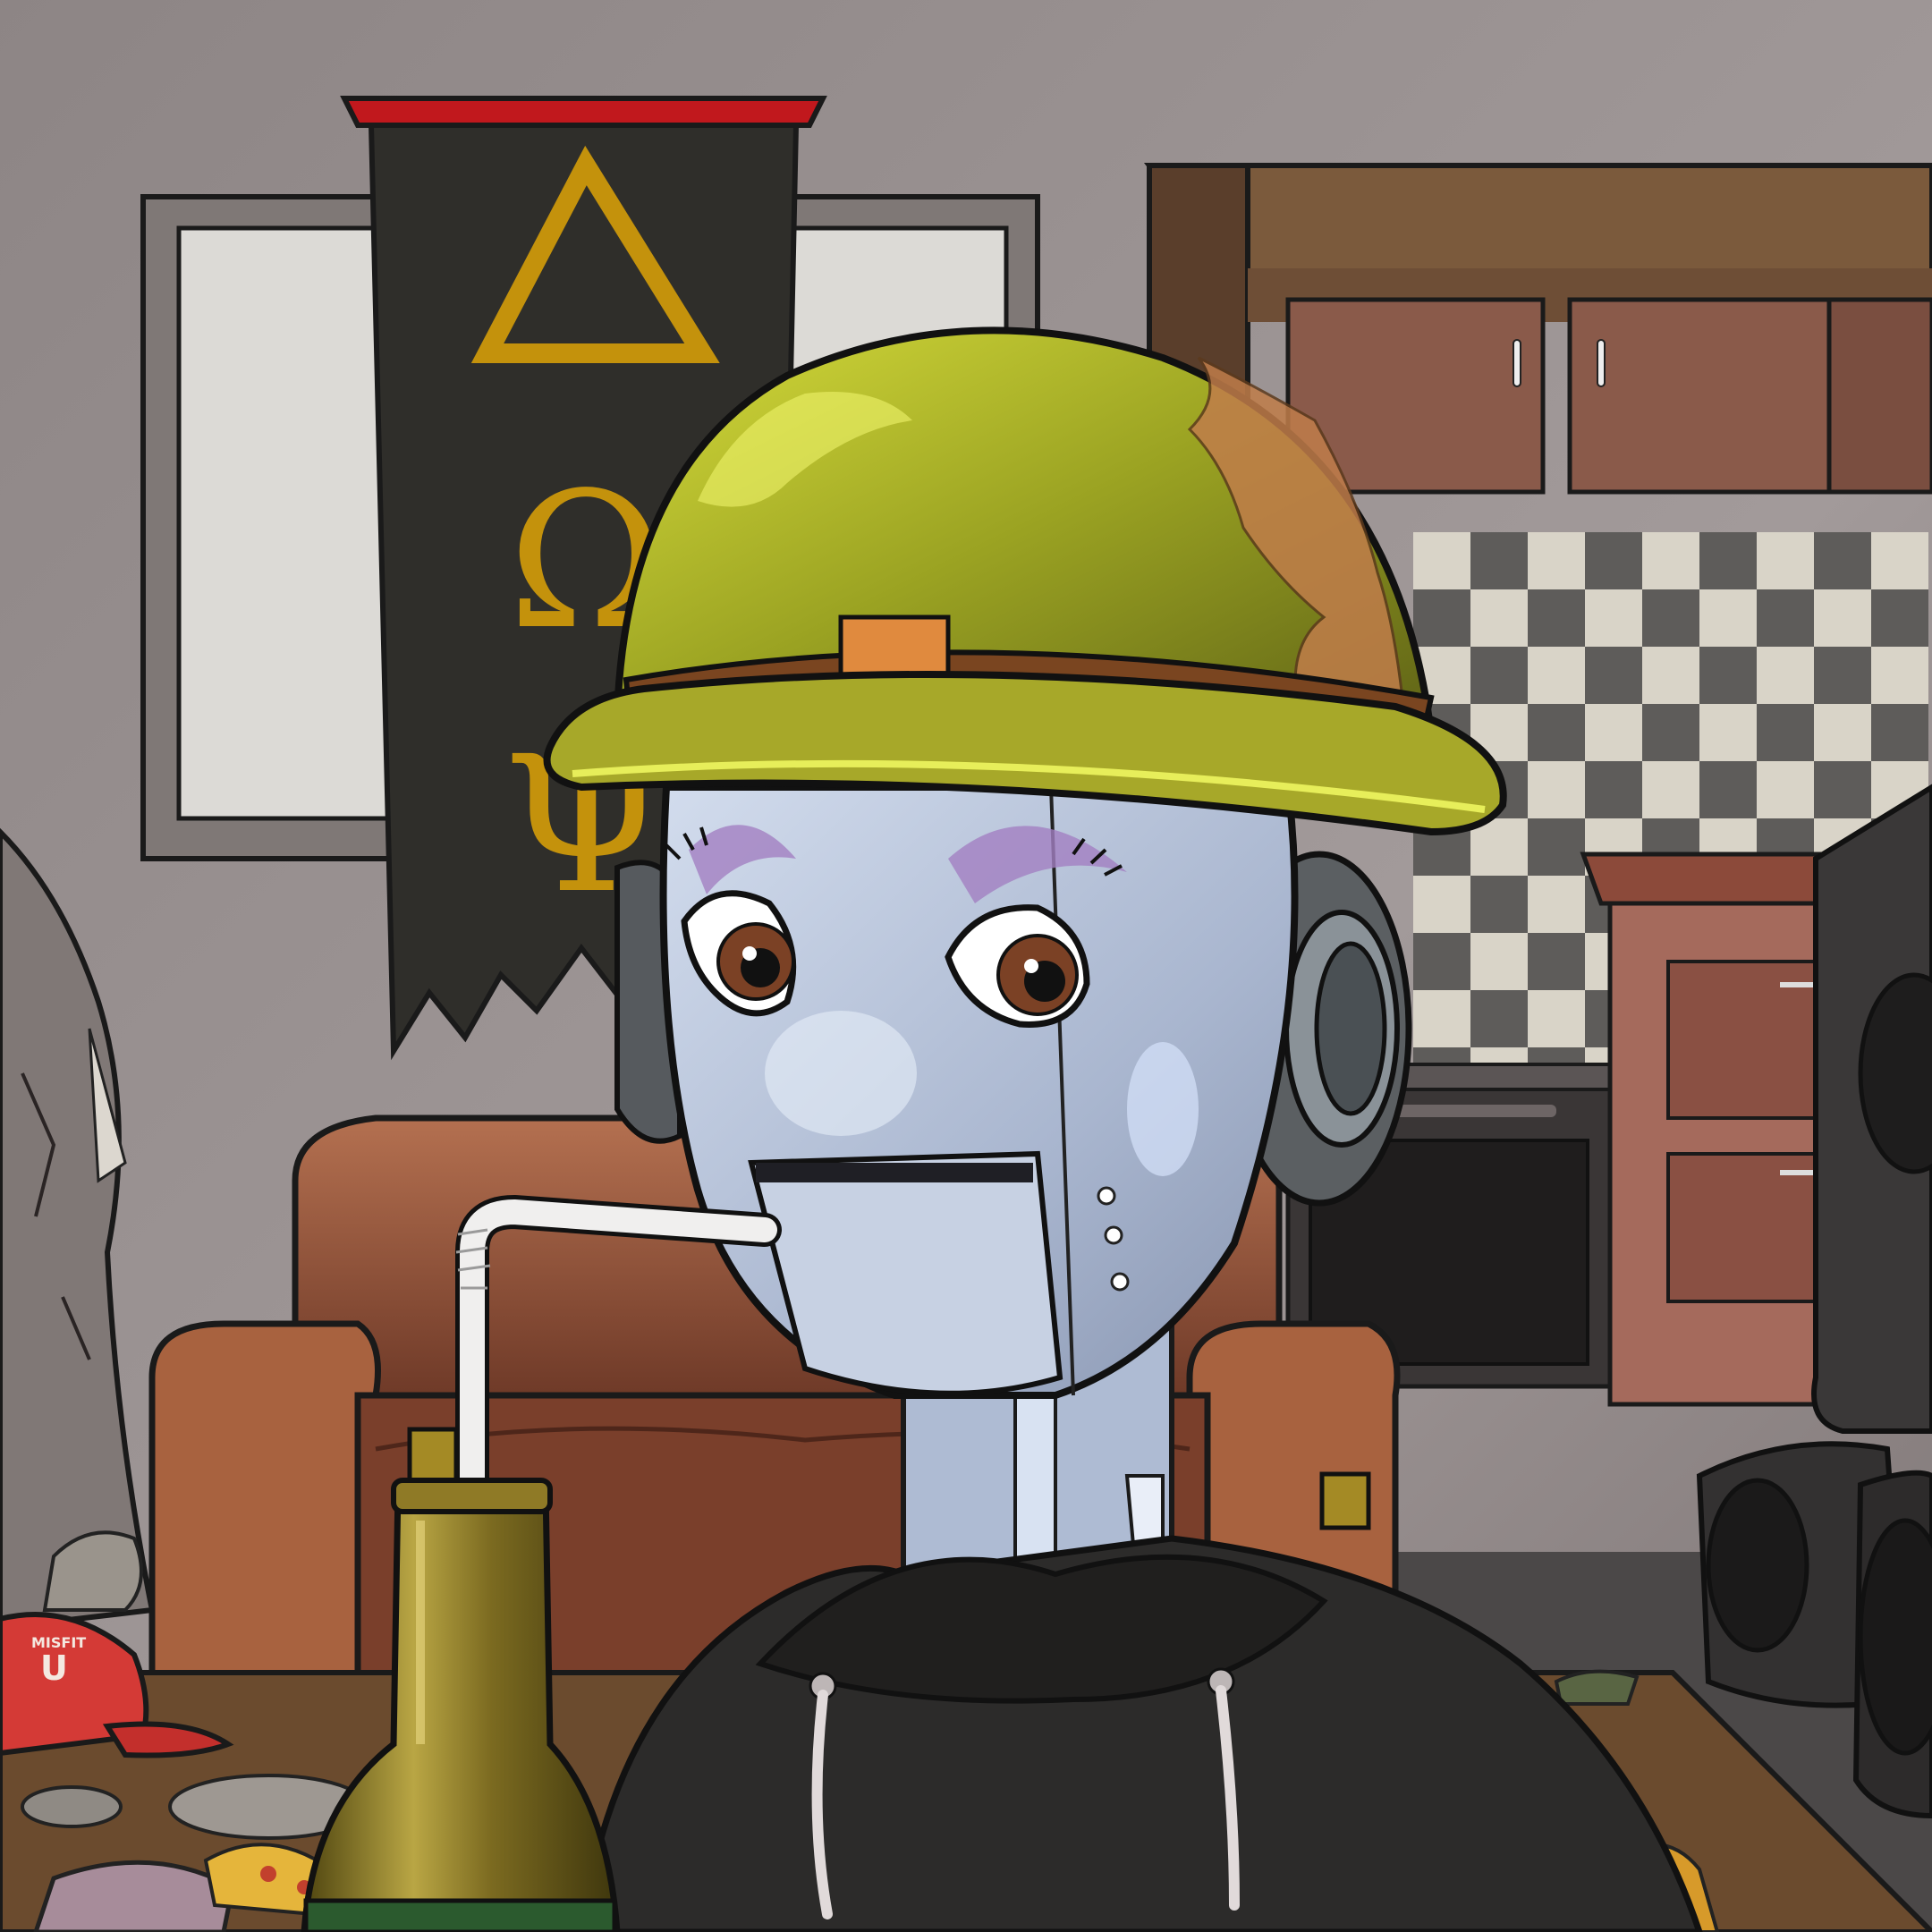  What do you see at coordinates (54, 1668) in the screenshot?
I see `cap-letter: U` at bounding box center [54, 1668].